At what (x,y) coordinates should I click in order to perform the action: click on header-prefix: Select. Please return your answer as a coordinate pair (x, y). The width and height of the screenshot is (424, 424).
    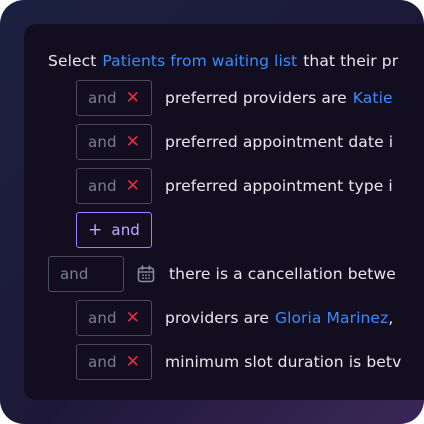
    Looking at the image, I should click on (72, 61).